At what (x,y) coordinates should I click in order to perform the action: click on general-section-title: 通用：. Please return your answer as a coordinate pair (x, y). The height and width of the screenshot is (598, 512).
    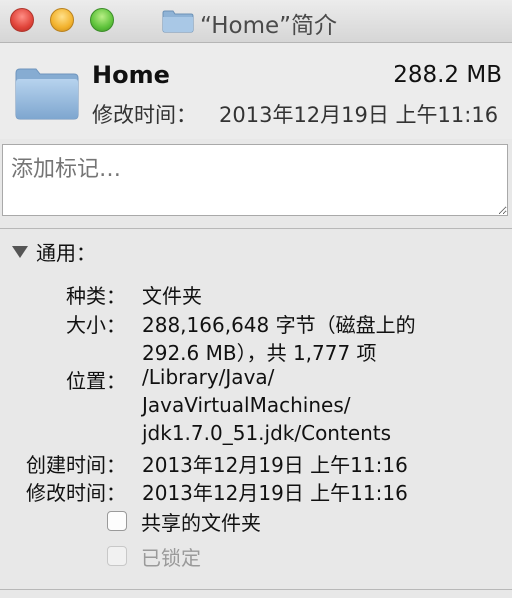
    Looking at the image, I should click on (66, 253).